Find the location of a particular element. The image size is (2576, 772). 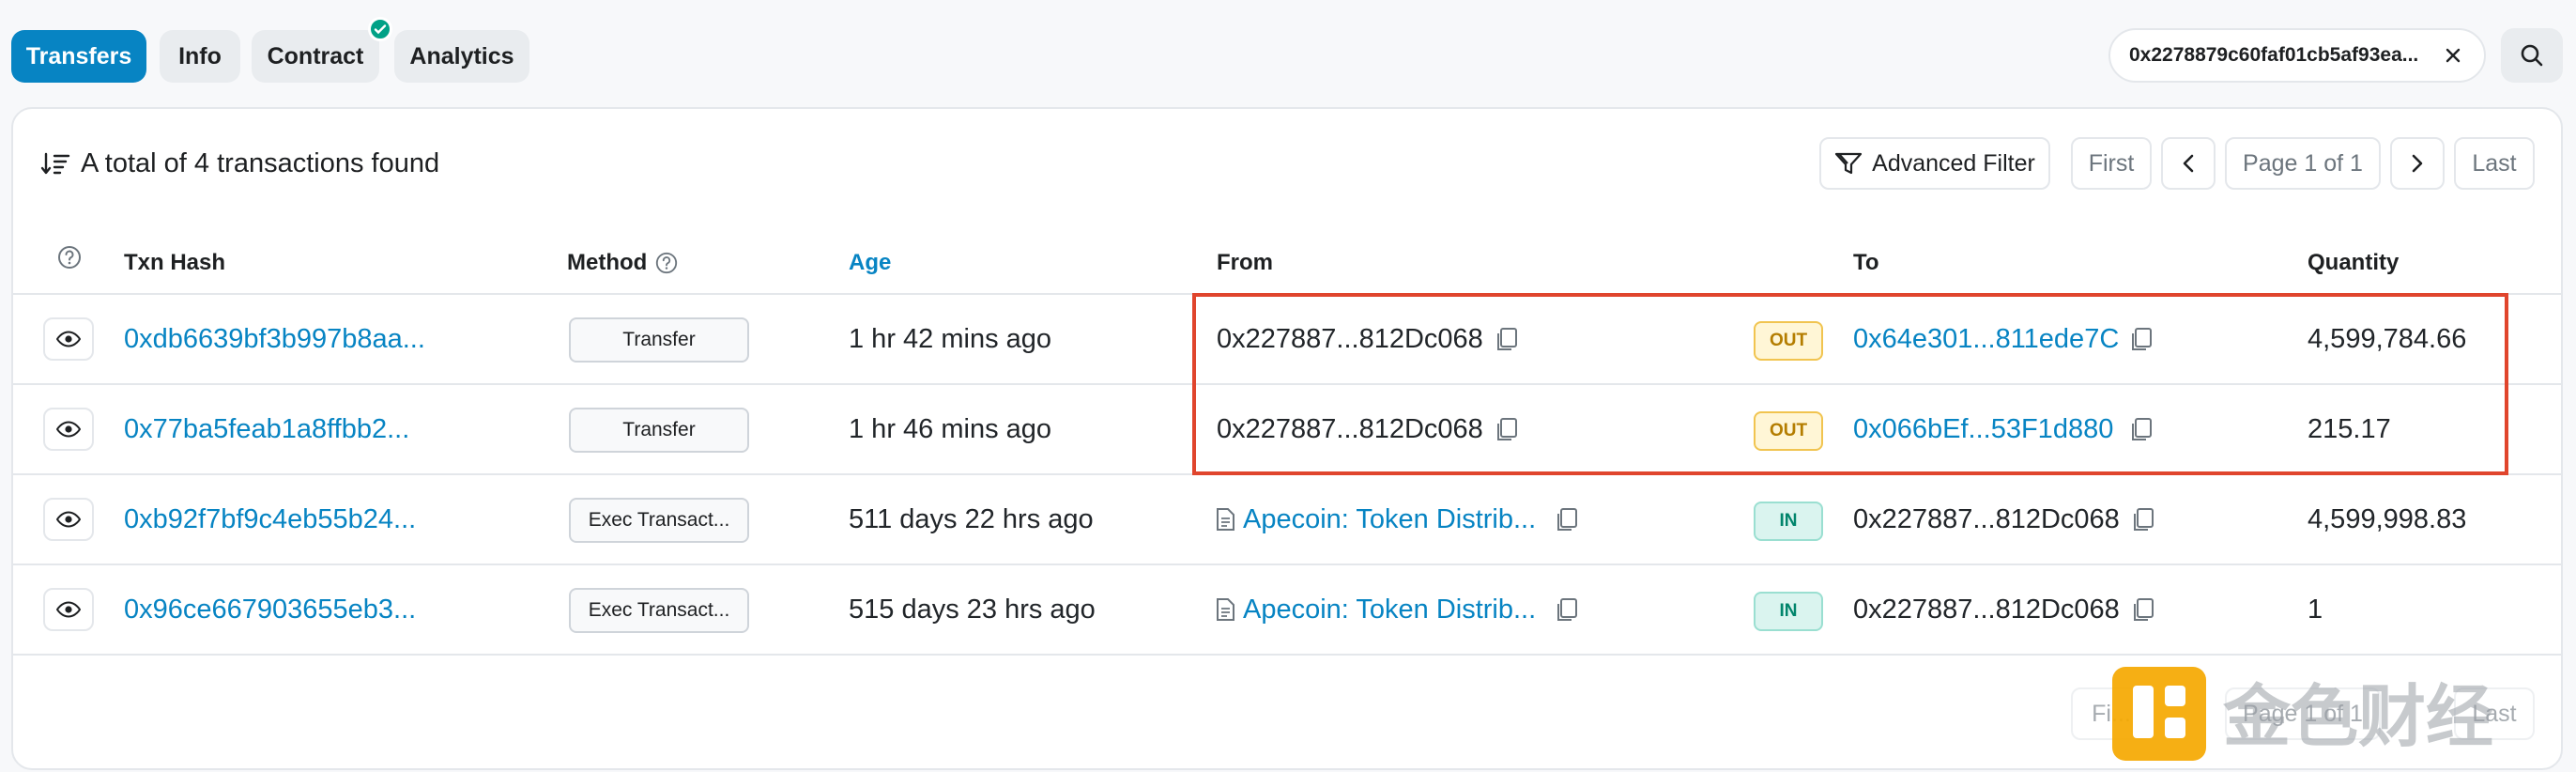

col-txn-hash: Txn Hash is located at coordinates (175, 262).